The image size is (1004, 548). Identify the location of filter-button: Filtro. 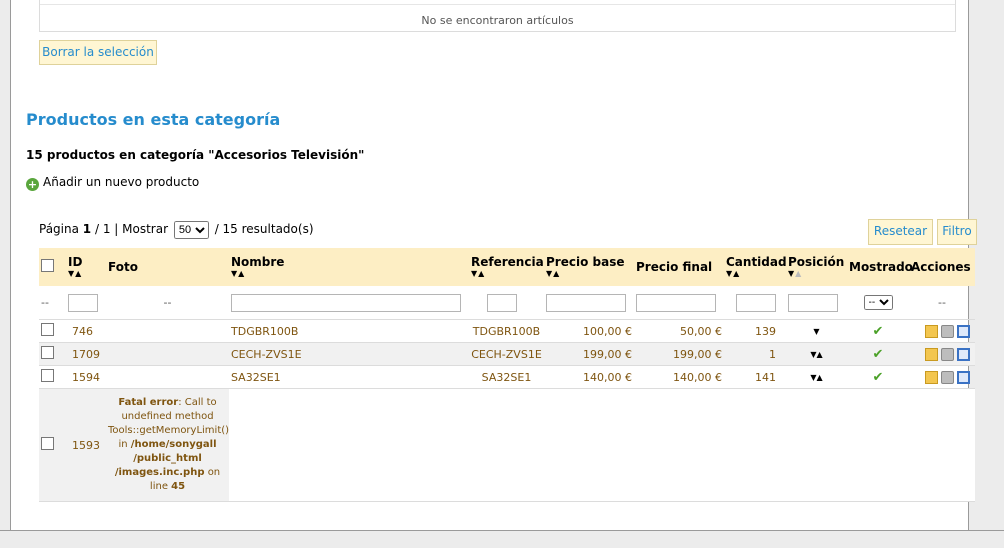
(957, 232).